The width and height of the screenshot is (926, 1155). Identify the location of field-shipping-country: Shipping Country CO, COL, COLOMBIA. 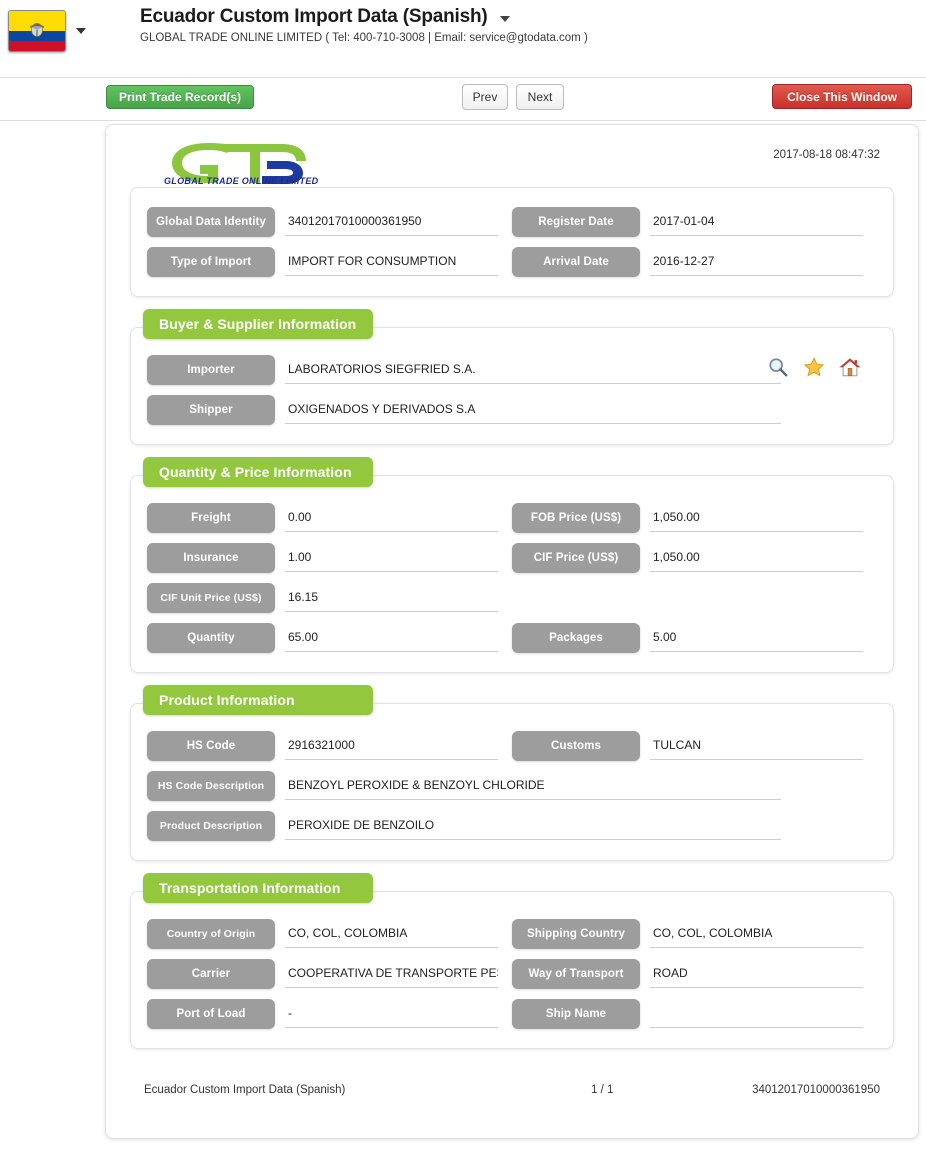
(694, 934).